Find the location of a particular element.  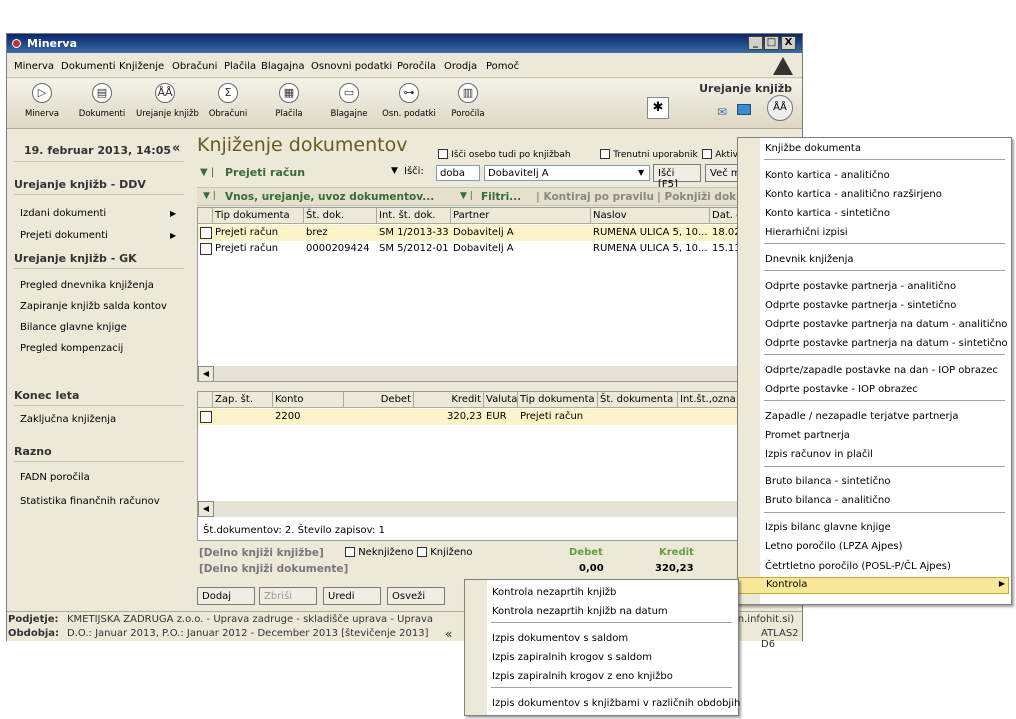

mail-icon: ✉ is located at coordinates (722, 112).